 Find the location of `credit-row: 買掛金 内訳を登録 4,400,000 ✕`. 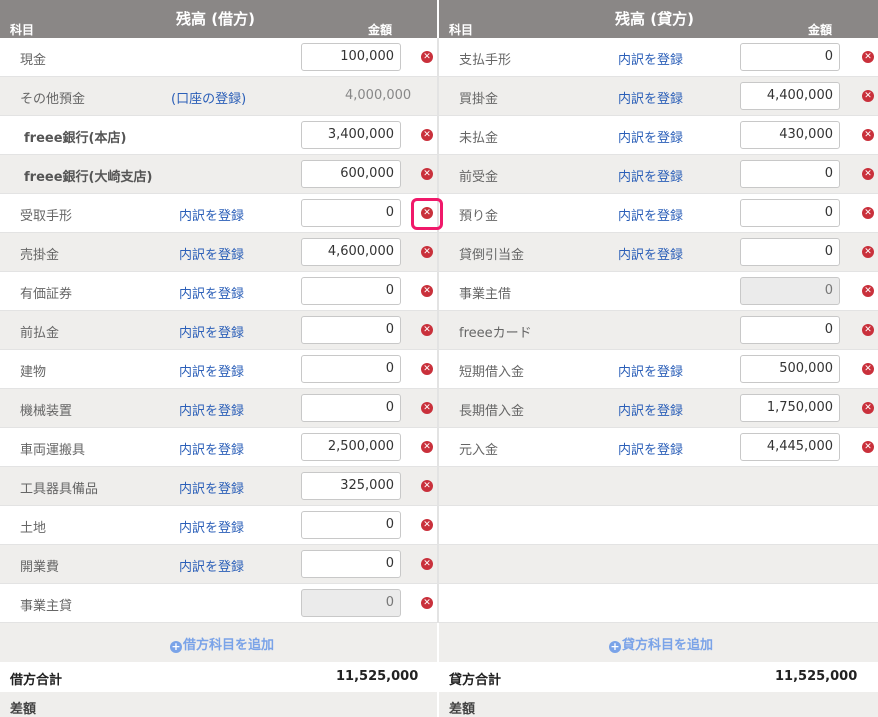

credit-row: 買掛金 内訳を登録 4,400,000 ✕ is located at coordinates (658, 96).